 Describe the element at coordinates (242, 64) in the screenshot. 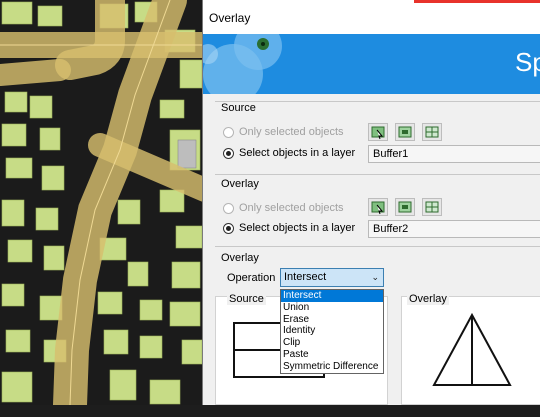

I see `globe-graphic` at that location.